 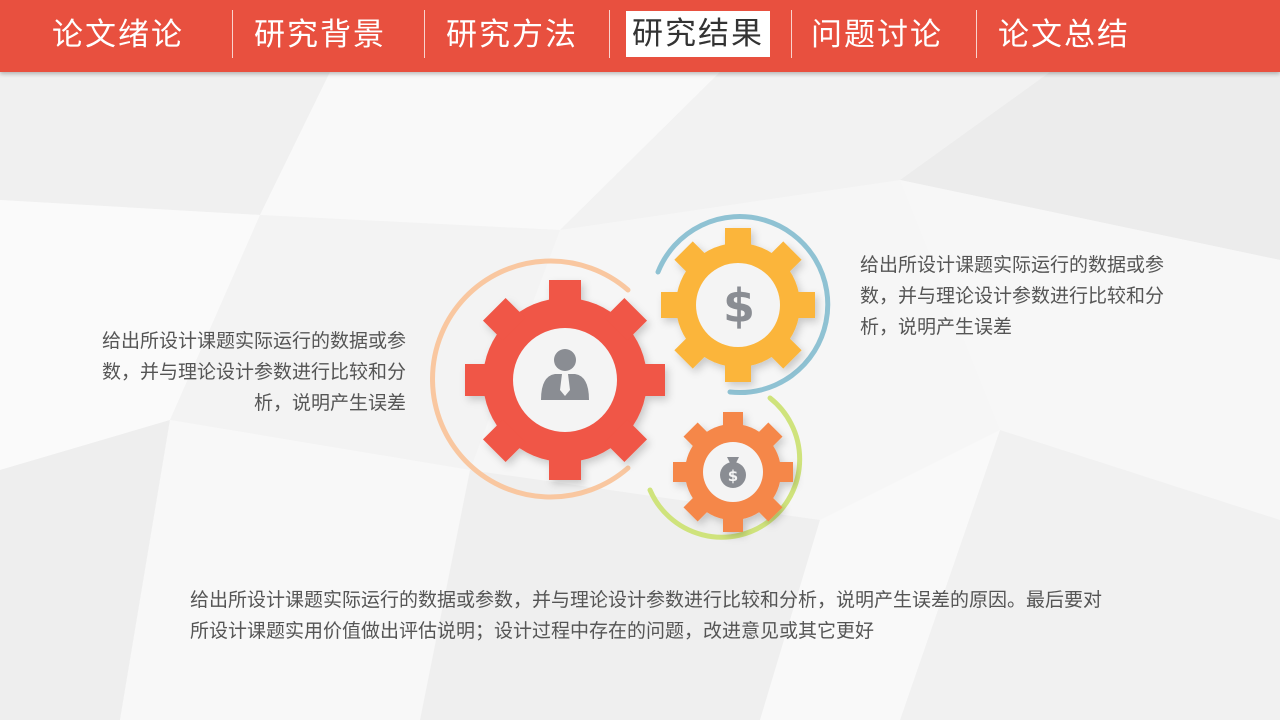 I want to click on dollar-icon: $, so click(x=739, y=306).